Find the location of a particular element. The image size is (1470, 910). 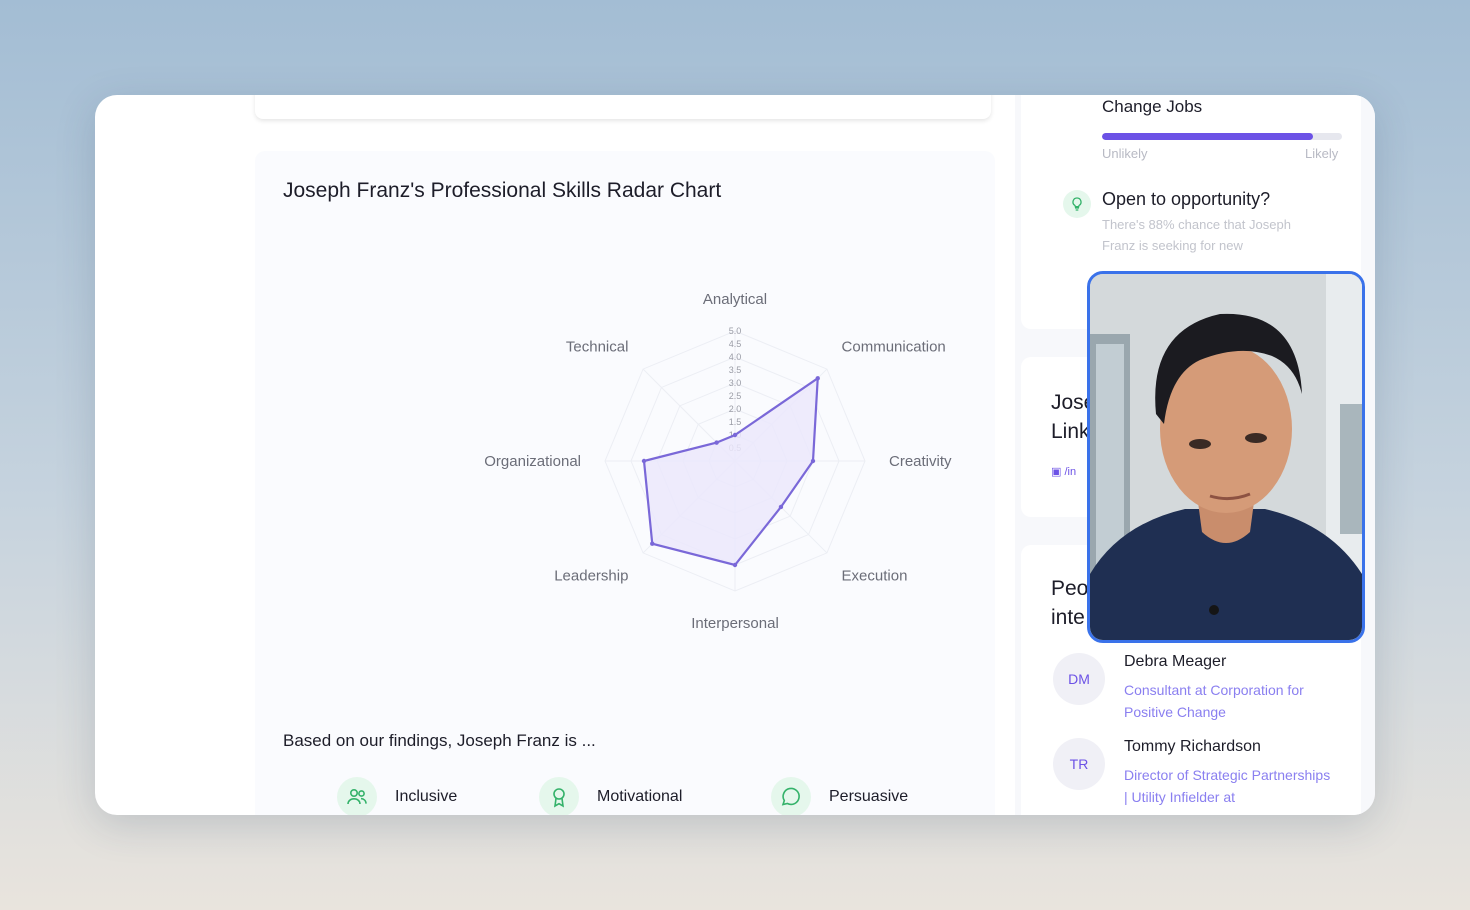

trait-motivational: Motivational is located at coordinates (610, 796).